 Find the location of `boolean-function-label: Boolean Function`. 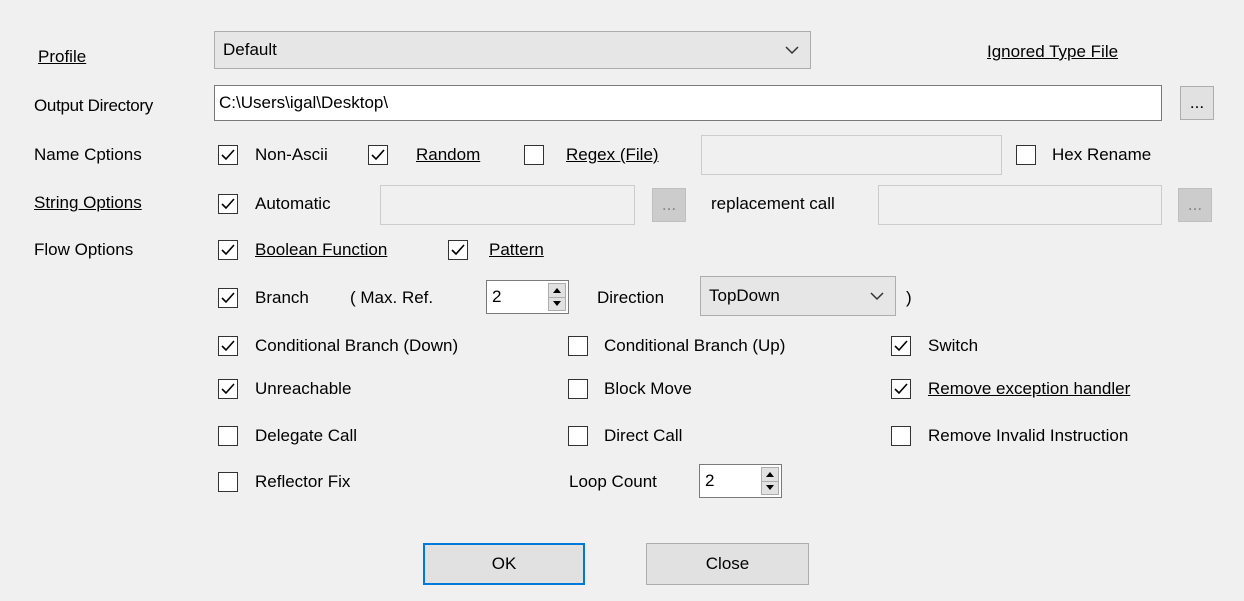

boolean-function-label: Boolean Function is located at coordinates (321, 250).